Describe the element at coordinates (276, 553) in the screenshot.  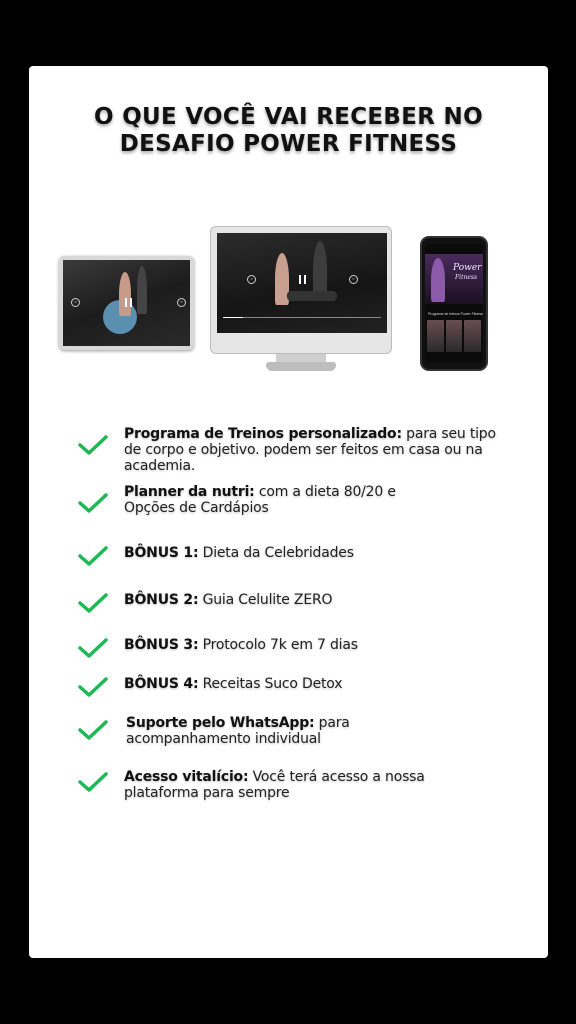
I see `item-desc: Dieta da Celebridades` at that location.